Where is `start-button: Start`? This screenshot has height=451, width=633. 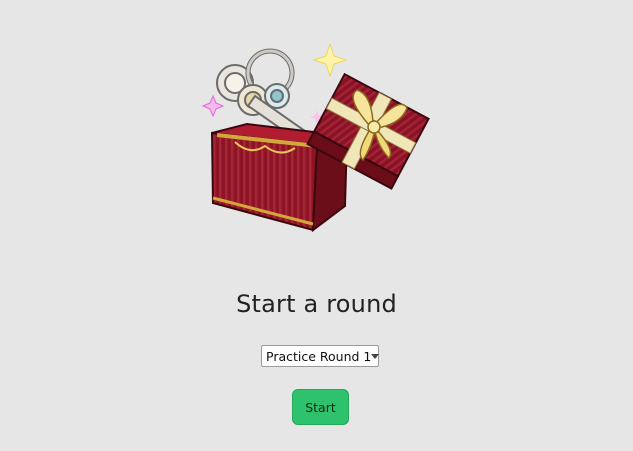
start-button: Start is located at coordinates (320, 407).